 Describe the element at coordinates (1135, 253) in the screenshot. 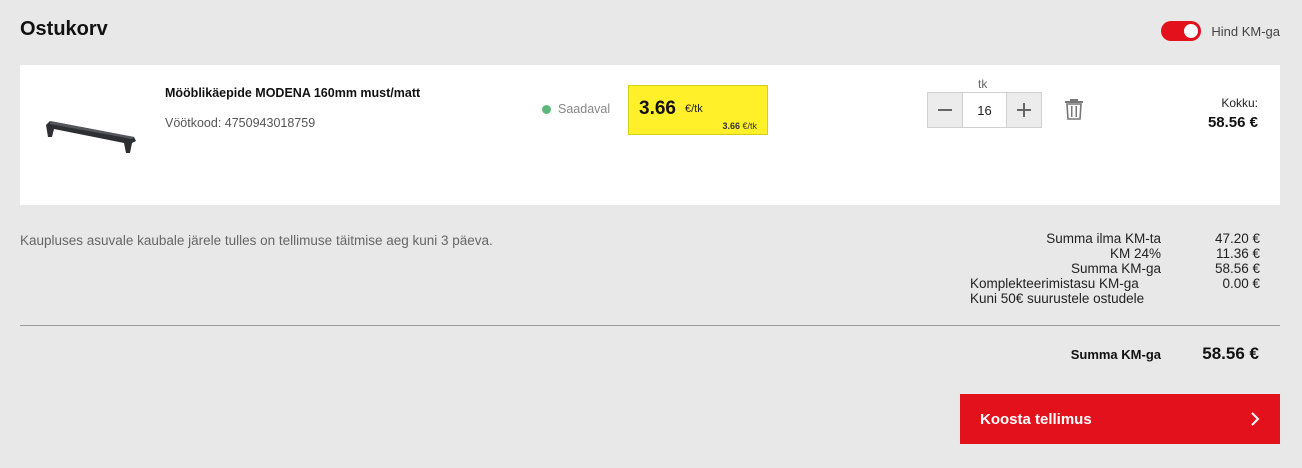

I see `summary-label: KM 24%` at that location.